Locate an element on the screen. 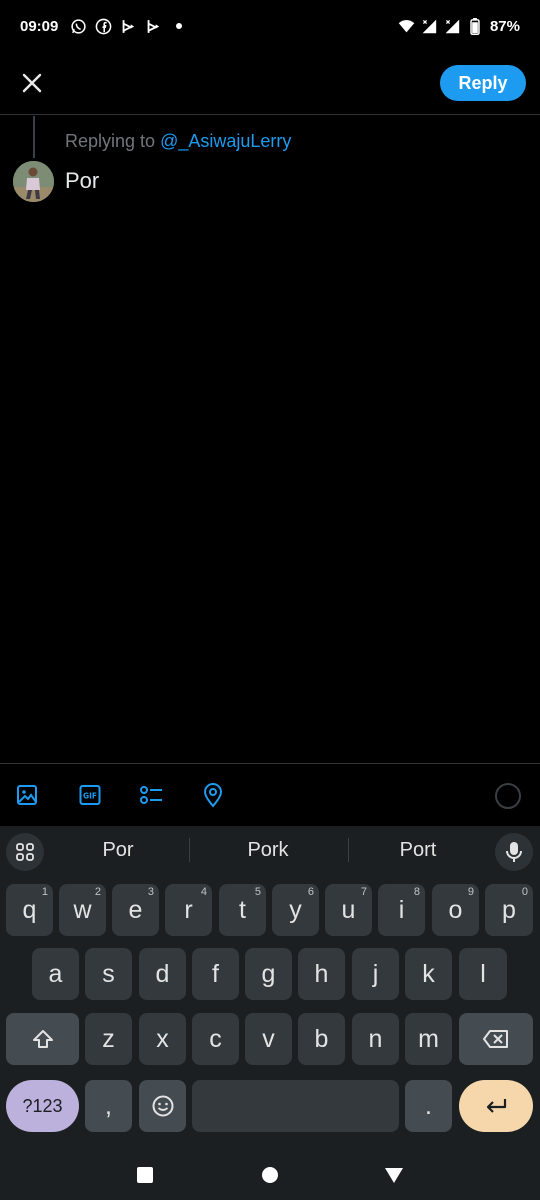  header-divider is located at coordinates (270, 114).